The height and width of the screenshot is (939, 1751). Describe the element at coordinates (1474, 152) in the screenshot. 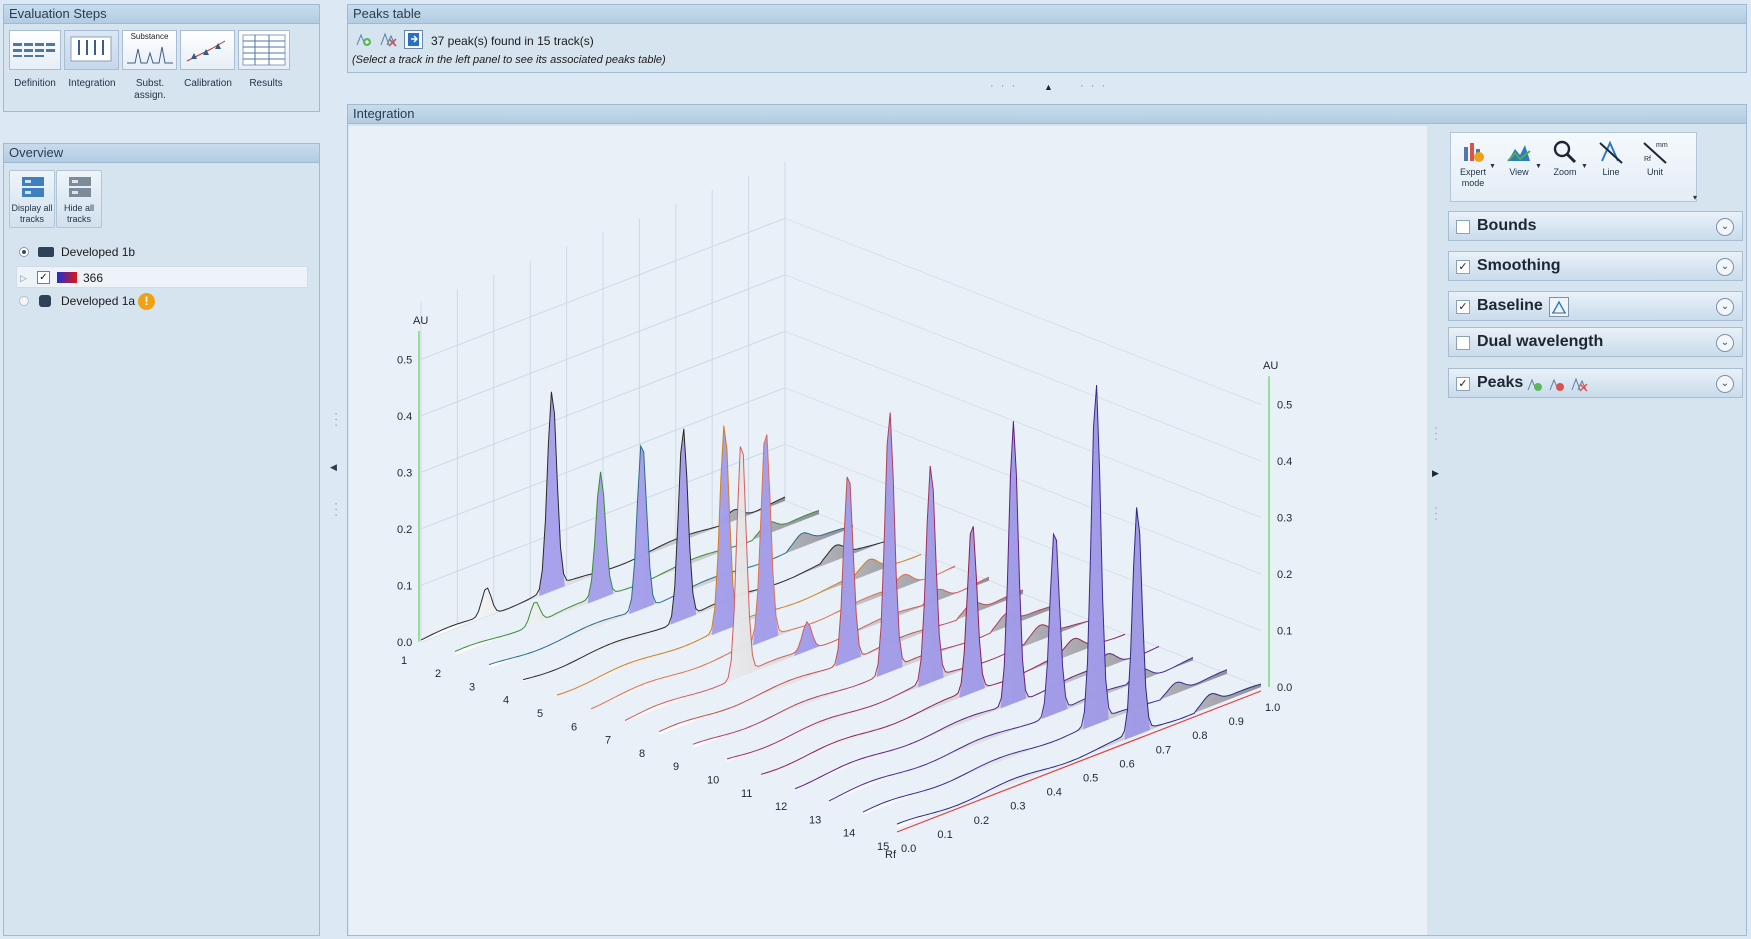

I see `expert-mode-icon` at that location.